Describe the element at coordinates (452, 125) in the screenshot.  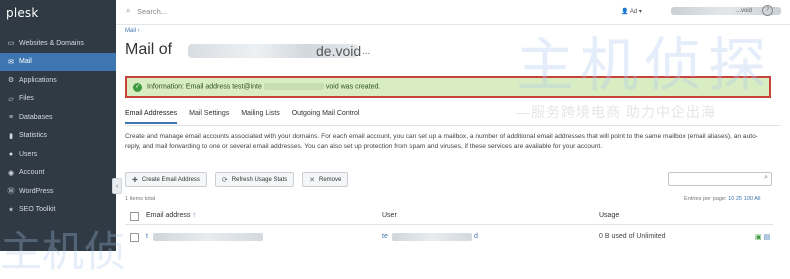
I see `tab-divider` at that location.